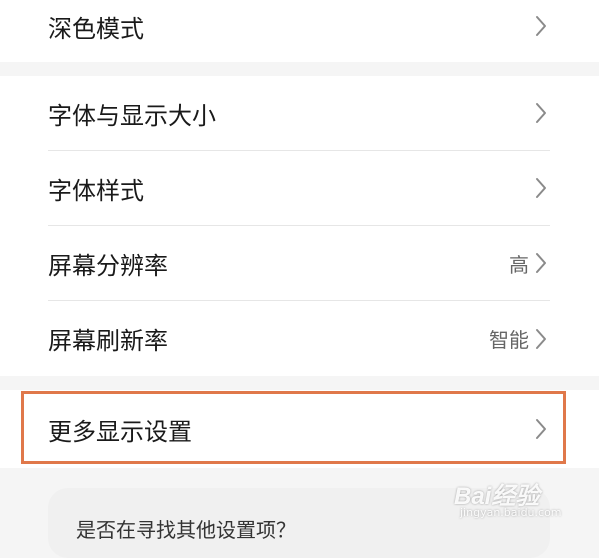 This screenshot has height=558, width=599. I want to click on settings-row-font-style: 字体样式, so click(299, 188).